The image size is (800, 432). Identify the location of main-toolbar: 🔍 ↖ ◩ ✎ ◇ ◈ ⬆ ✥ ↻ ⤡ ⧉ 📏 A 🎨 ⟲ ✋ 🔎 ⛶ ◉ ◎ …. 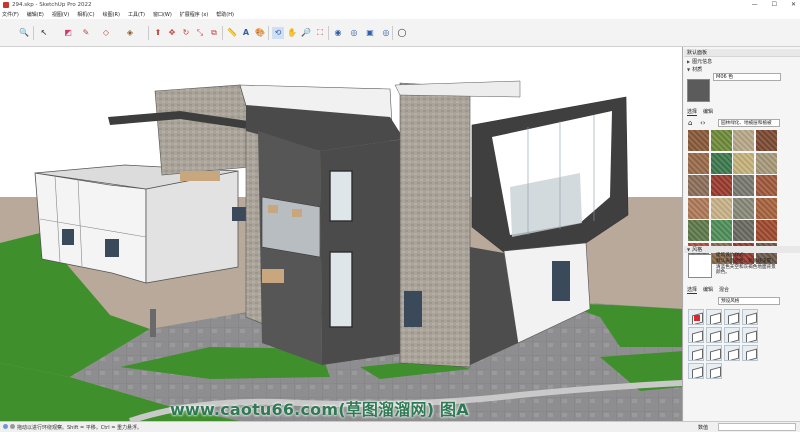
(400, 33).